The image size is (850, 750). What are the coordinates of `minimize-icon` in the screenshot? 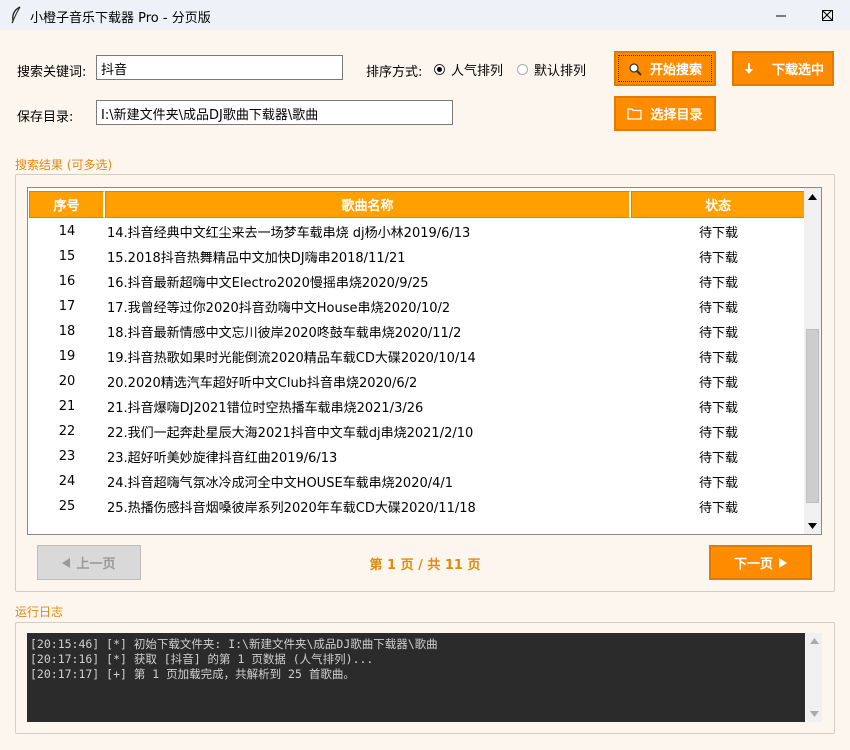 It's located at (780, 15).